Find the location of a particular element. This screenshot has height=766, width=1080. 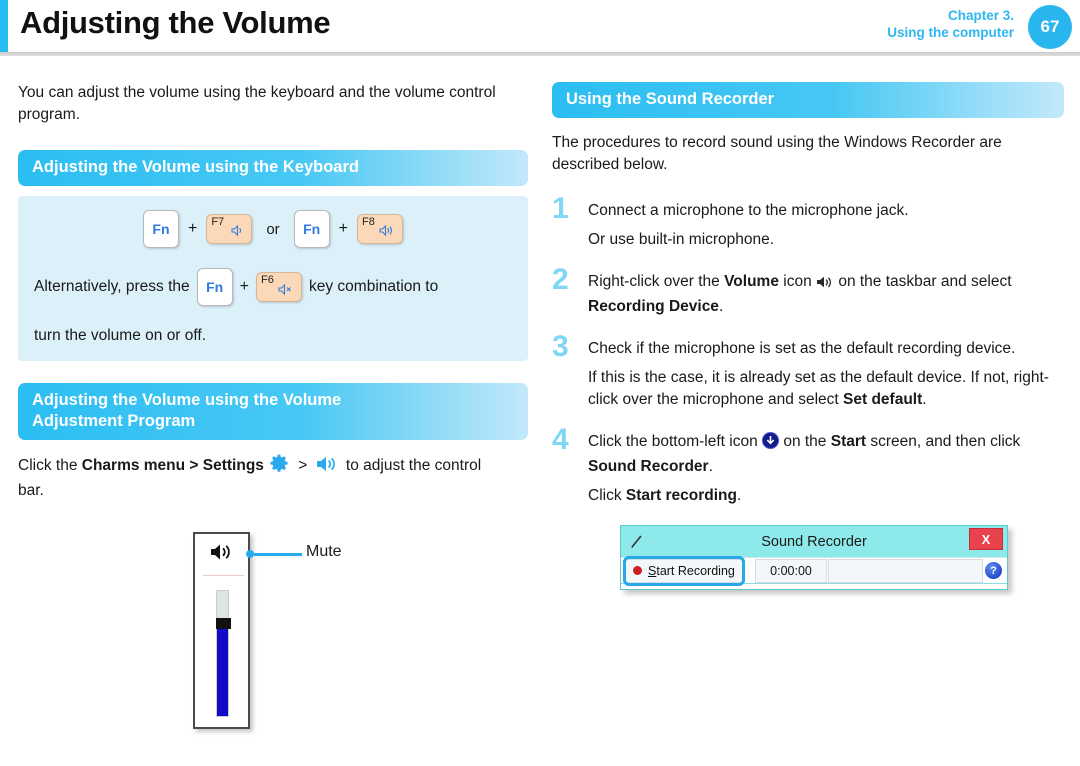

instruction-text-1: Click the is located at coordinates (50, 466).